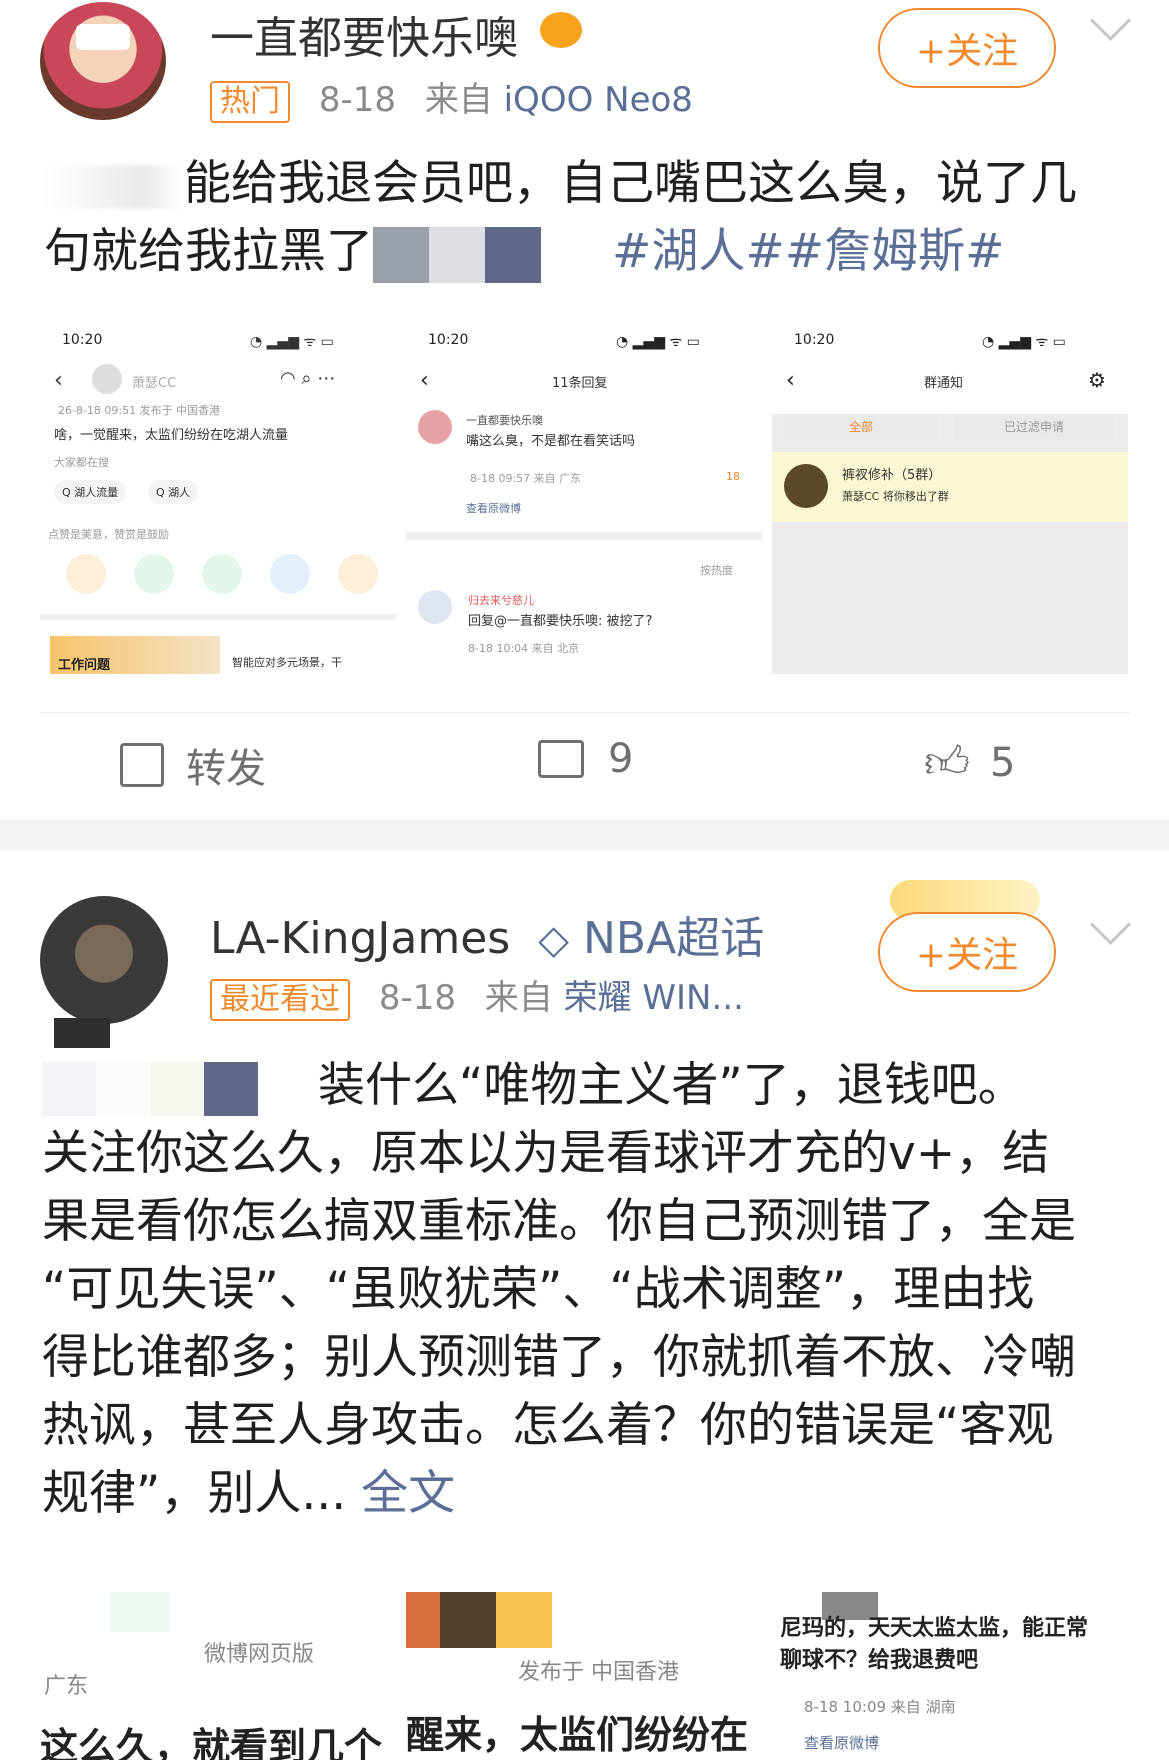 This screenshot has height=1760, width=1169. What do you see at coordinates (577, 1735) in the screenshot?
I see `snippet-text: 醒来，太监们纷纷在` at bounding box center [577, 1735].